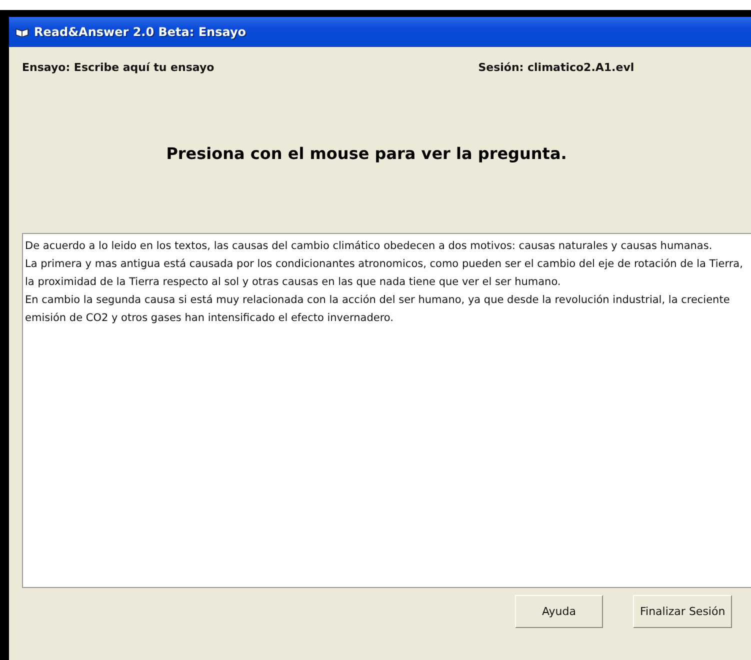 The image size is (751, 660). I want to click on help-button: Ayuda, so click(559, 611).